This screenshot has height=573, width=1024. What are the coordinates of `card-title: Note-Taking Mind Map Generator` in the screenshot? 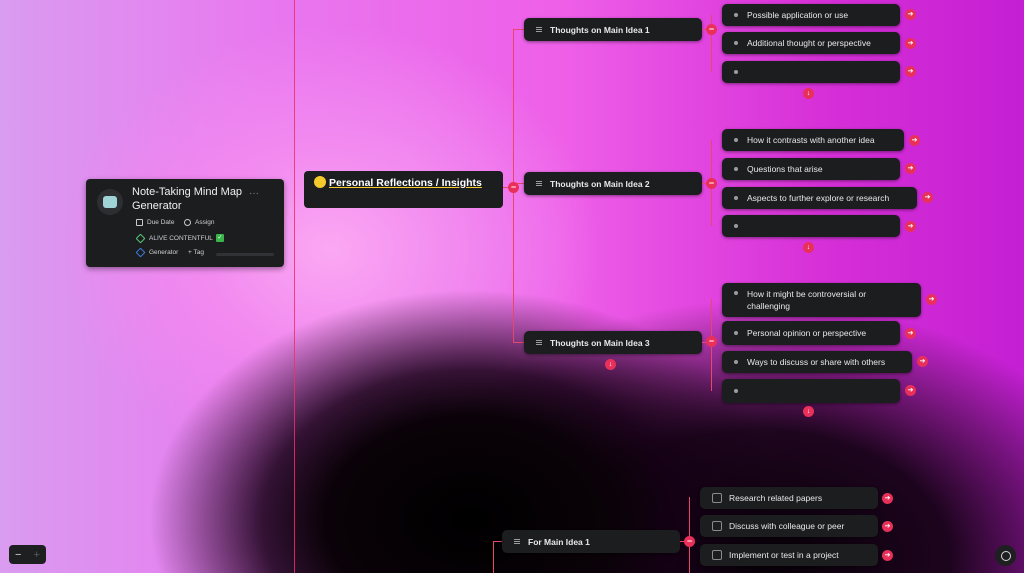 It's located at (192, 199).